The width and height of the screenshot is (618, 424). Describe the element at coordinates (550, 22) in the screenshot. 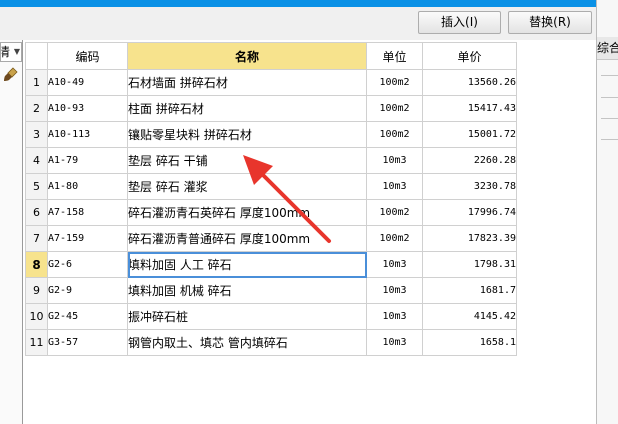

I see `replace-button: 替换(R)` at that location.